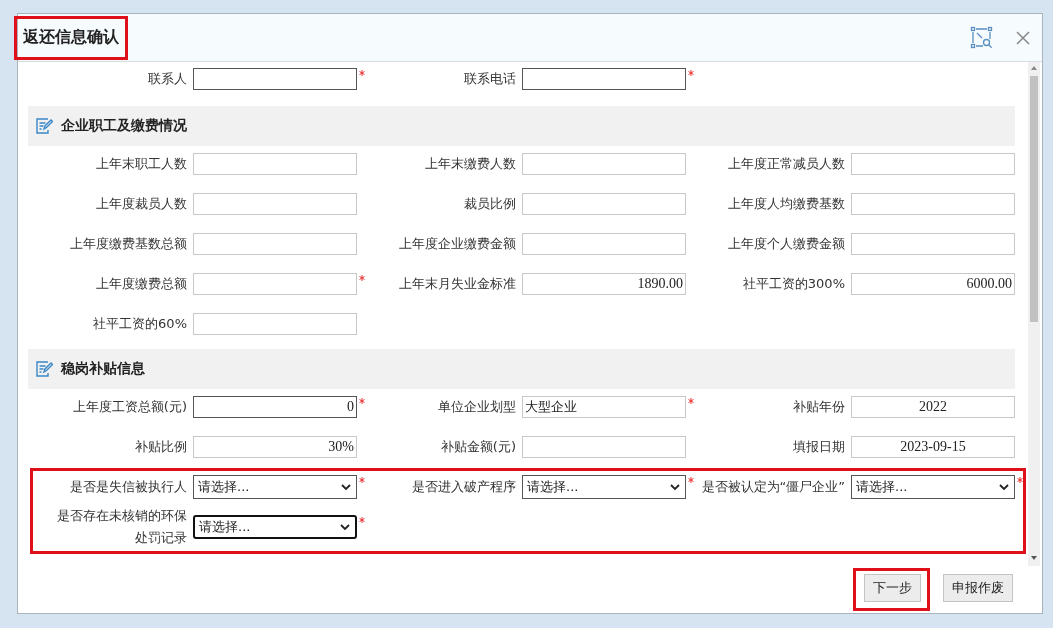 Image resolution: width=1053 pixels, height=628 pixels. What do you see at coordinates (604, 407) in the screenshot?
I see `text-field: 大型企业` at bounding box center [604, 407].